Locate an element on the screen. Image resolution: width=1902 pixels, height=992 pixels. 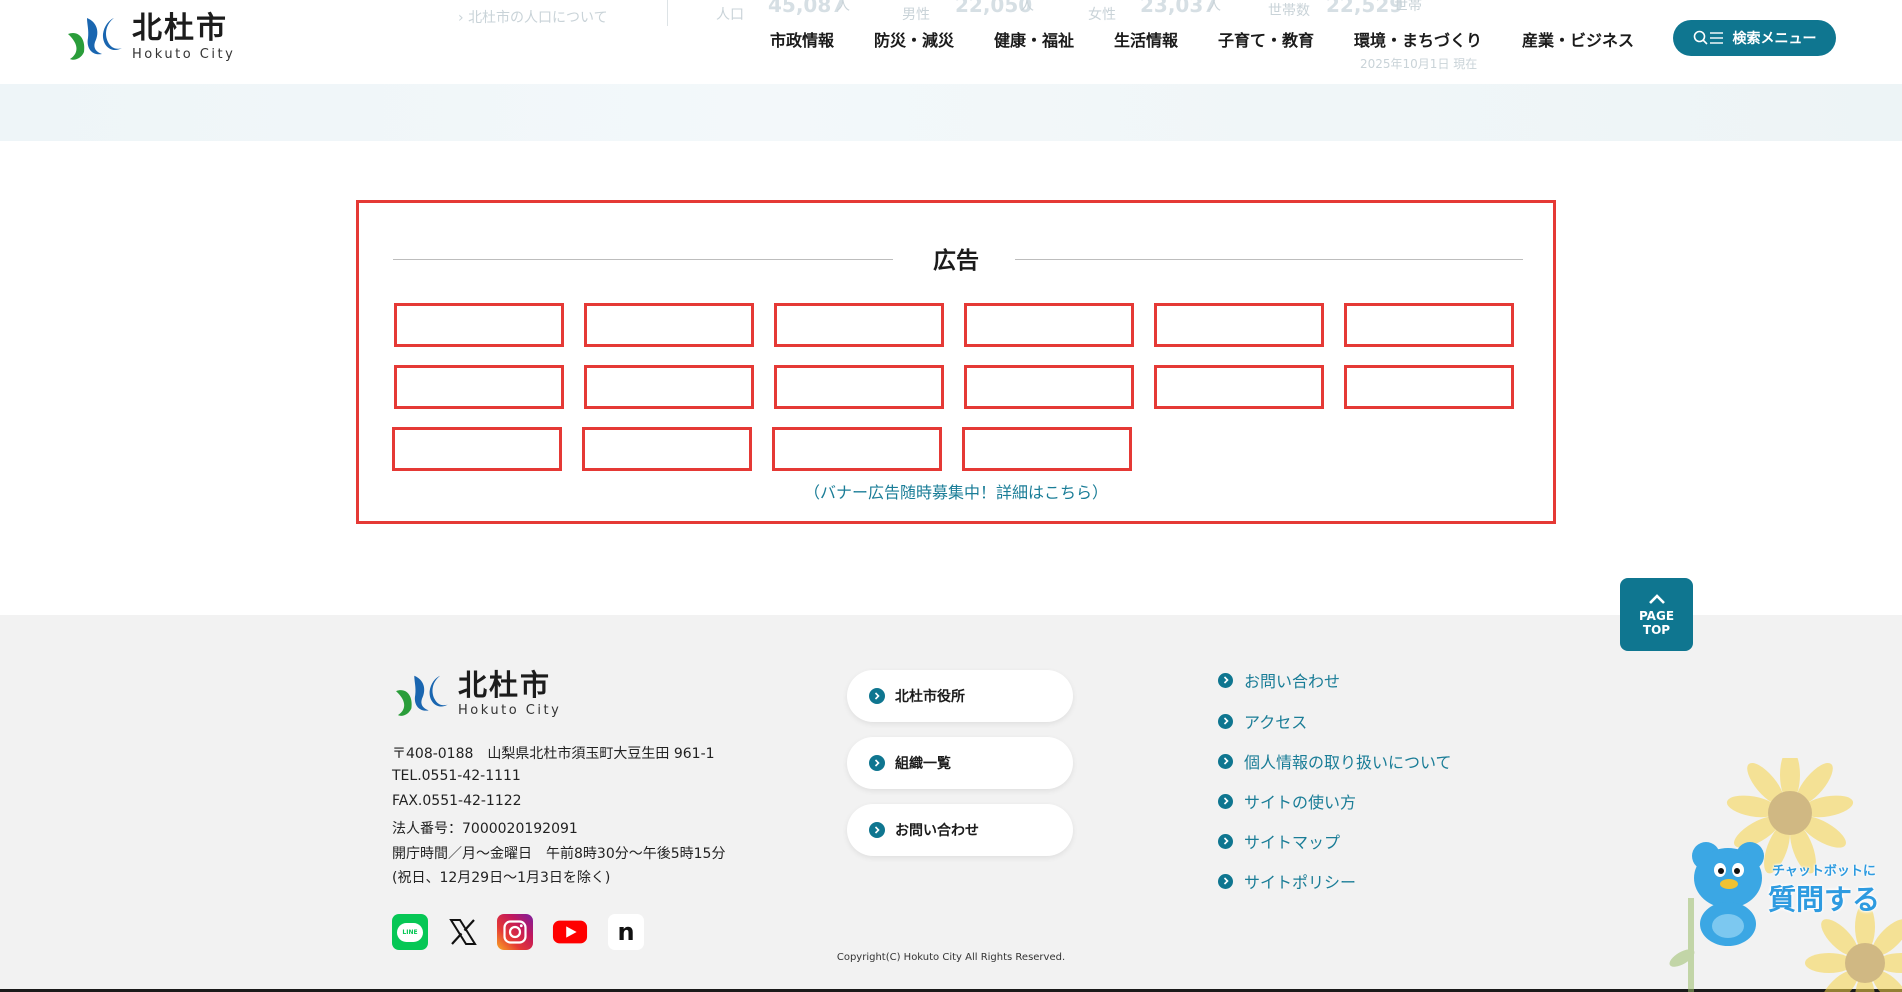
note-icon: n is located at coordinates (626, 932).